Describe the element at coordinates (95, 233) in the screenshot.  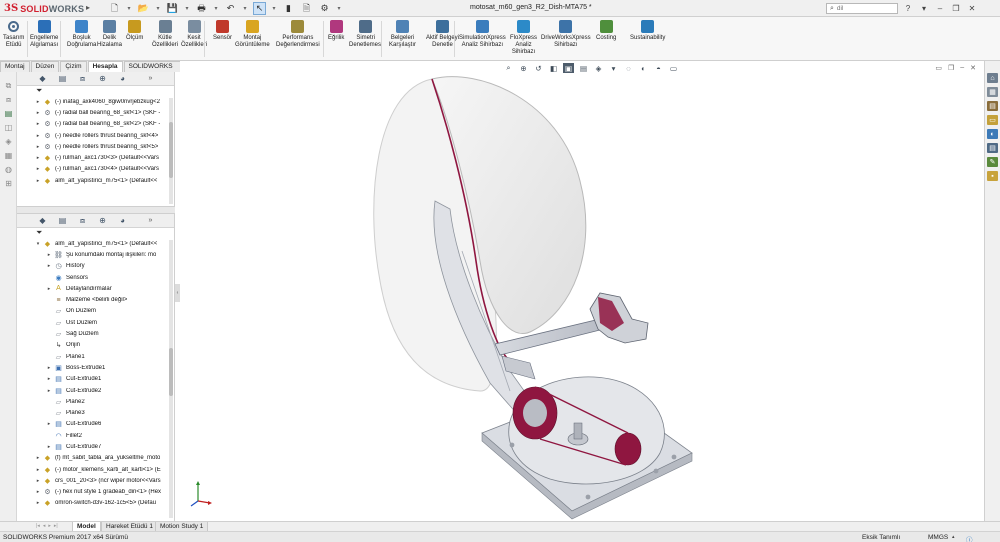
I see `tree-filter: ⏷` at that location.